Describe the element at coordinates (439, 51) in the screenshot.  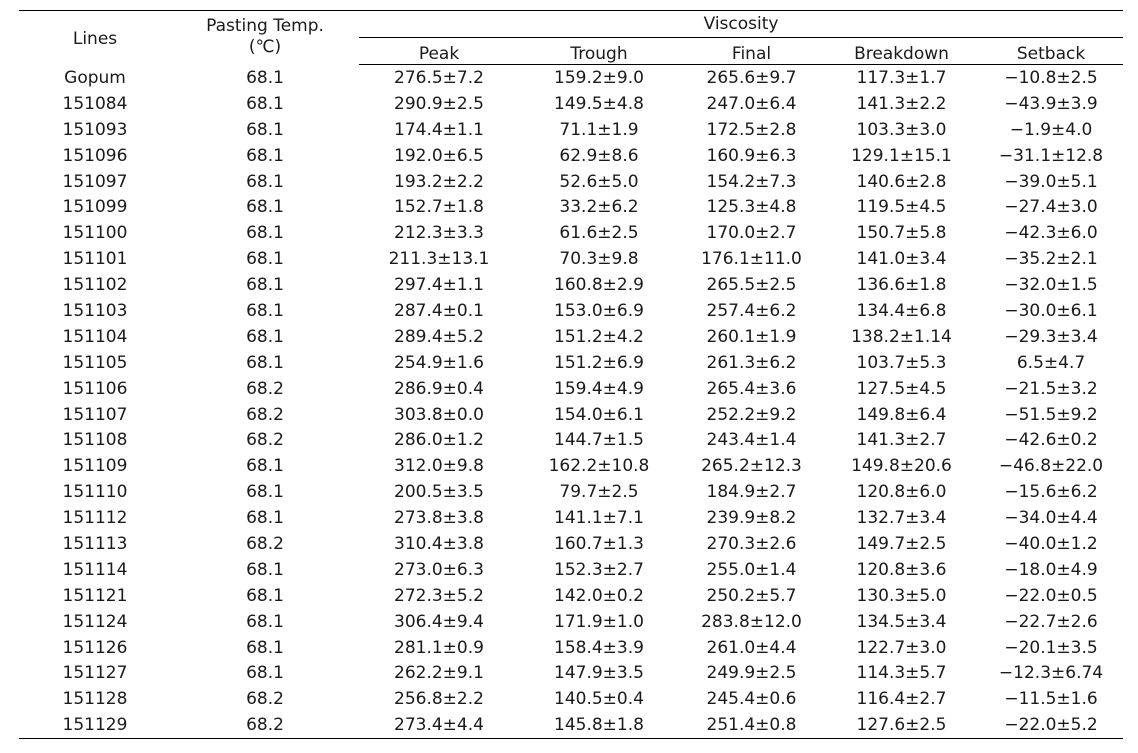
I see `header-peak: Peak` at that location.